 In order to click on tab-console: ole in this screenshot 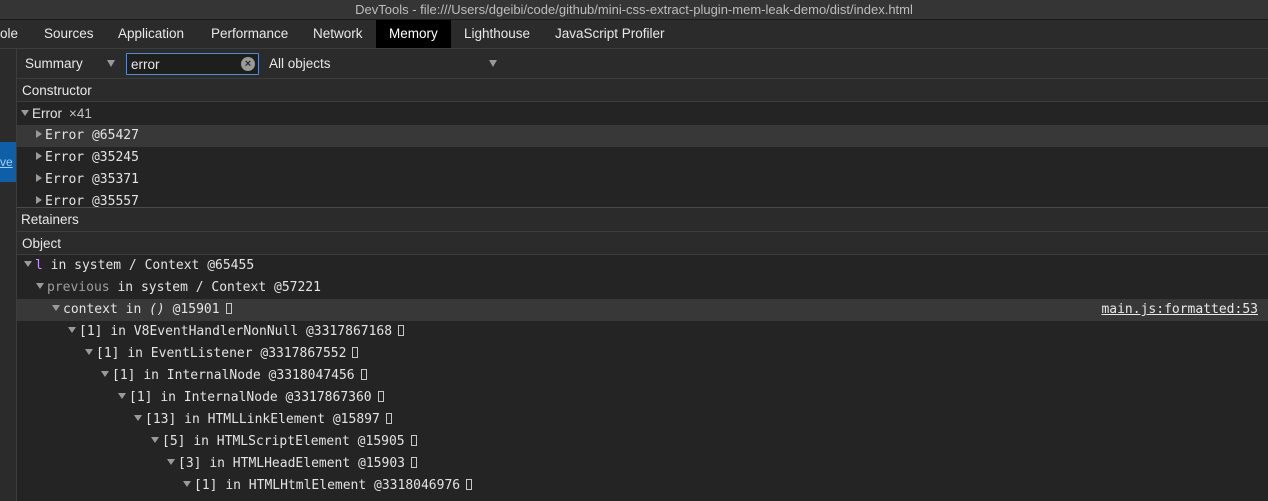, I will do `click(9, 34)`.